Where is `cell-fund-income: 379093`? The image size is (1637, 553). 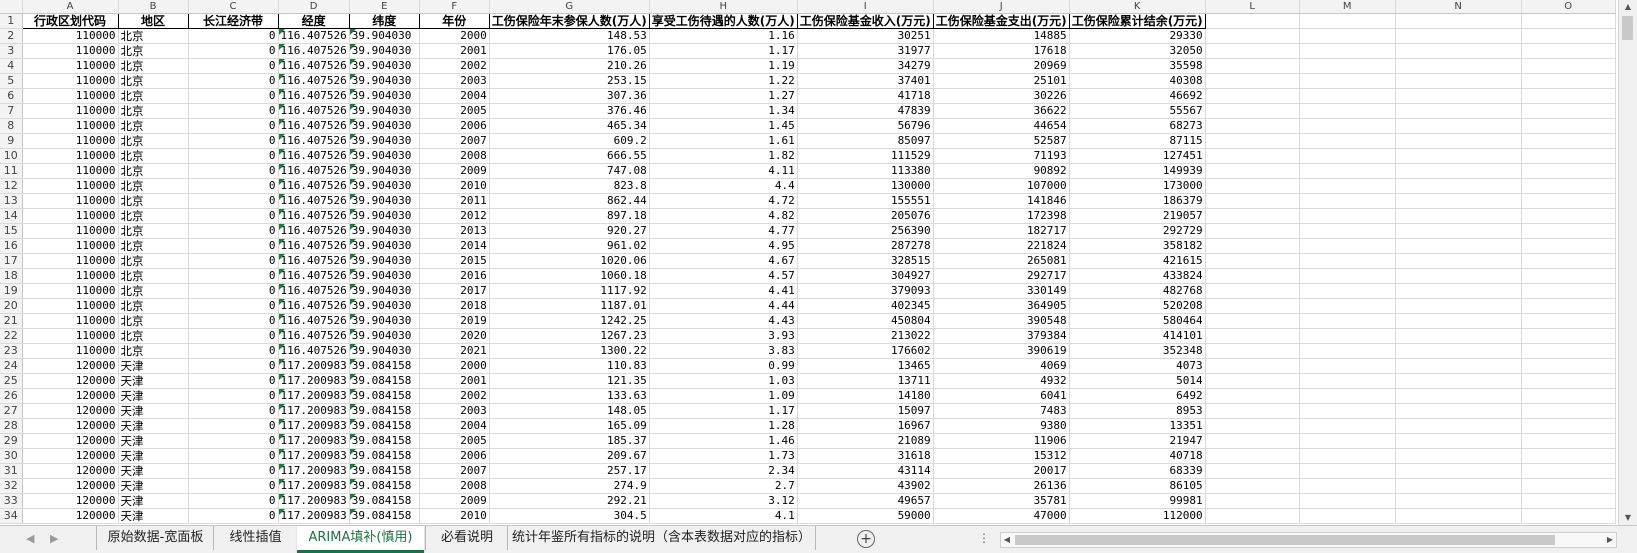
cell-fund-income: 379093 is located at coordinates (865, 291).